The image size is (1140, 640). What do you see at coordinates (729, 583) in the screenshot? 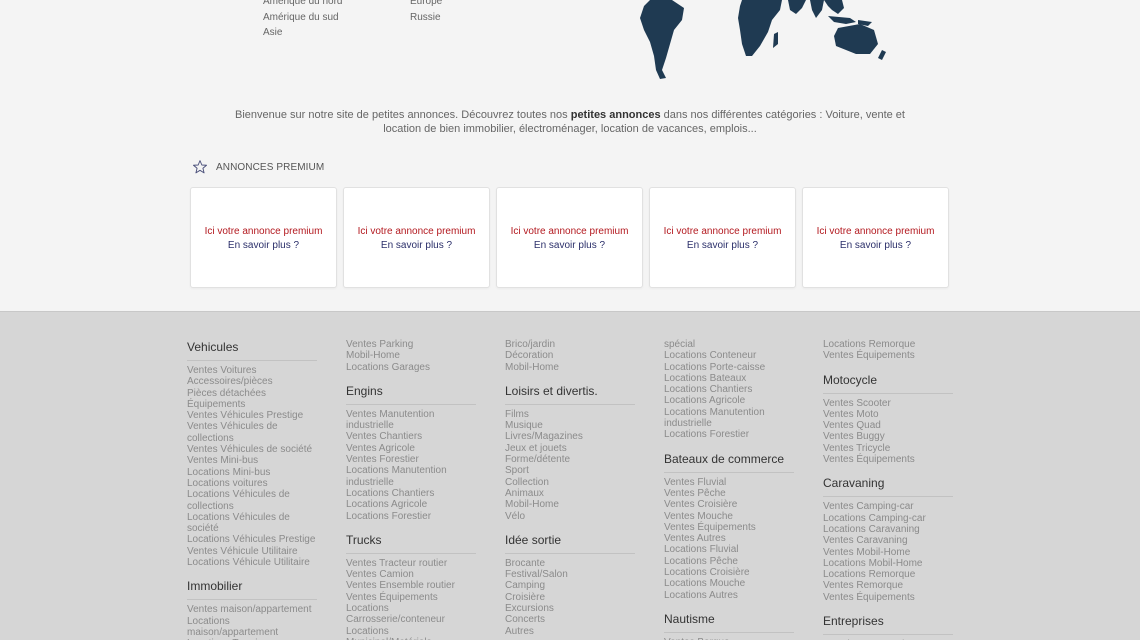
I see `footer-category-link: Locations Mouche` at bounding box center [729, 583].